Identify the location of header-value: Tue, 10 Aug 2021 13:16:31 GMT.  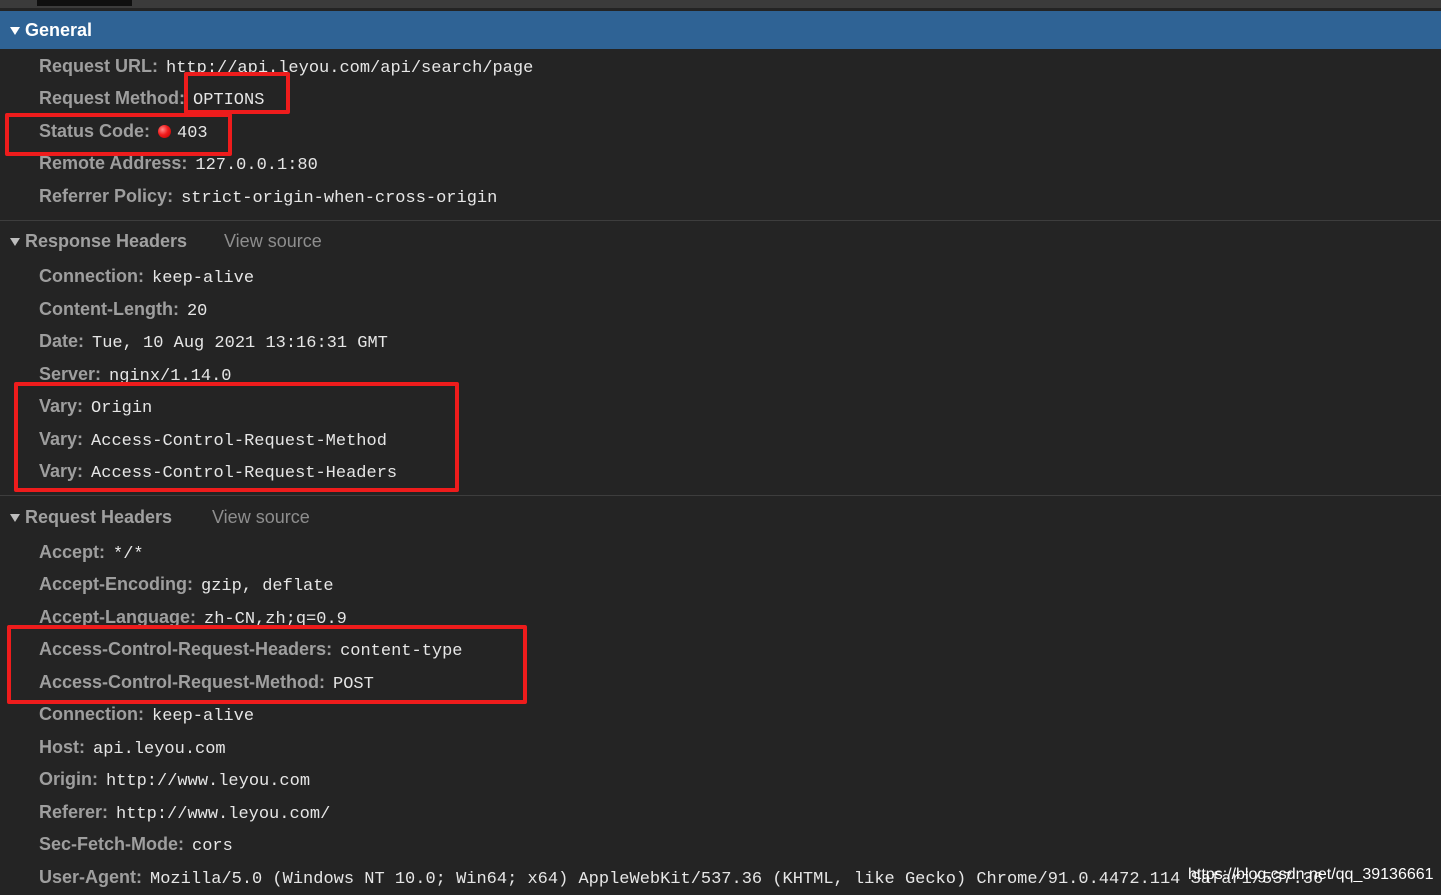
(240, 343).